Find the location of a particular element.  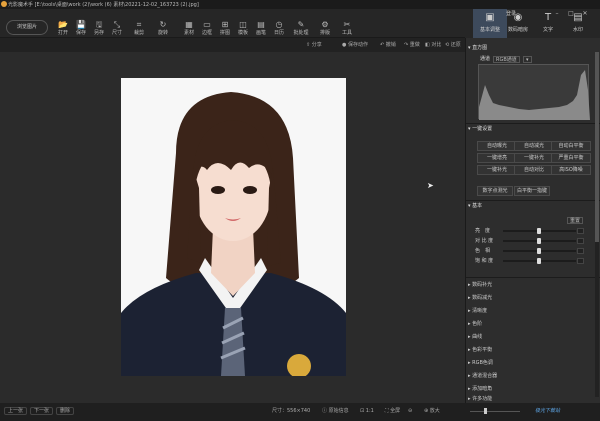

tool-label: 工具 is located at coordinates (346, 33).